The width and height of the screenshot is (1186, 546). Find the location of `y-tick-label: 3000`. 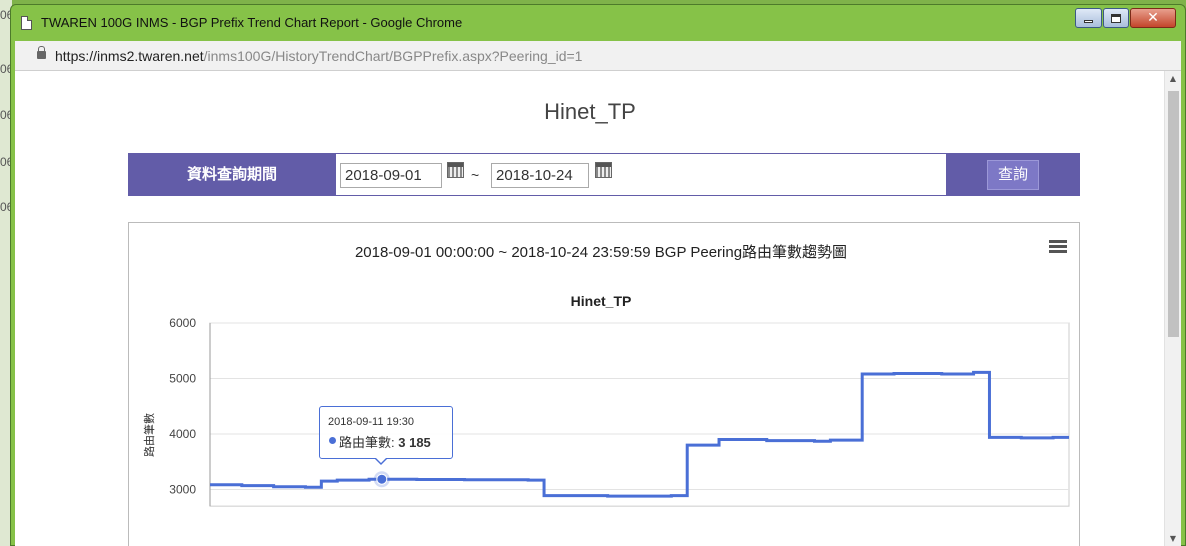

y-tick-label: 3000 is located at coordinates (182, 490).